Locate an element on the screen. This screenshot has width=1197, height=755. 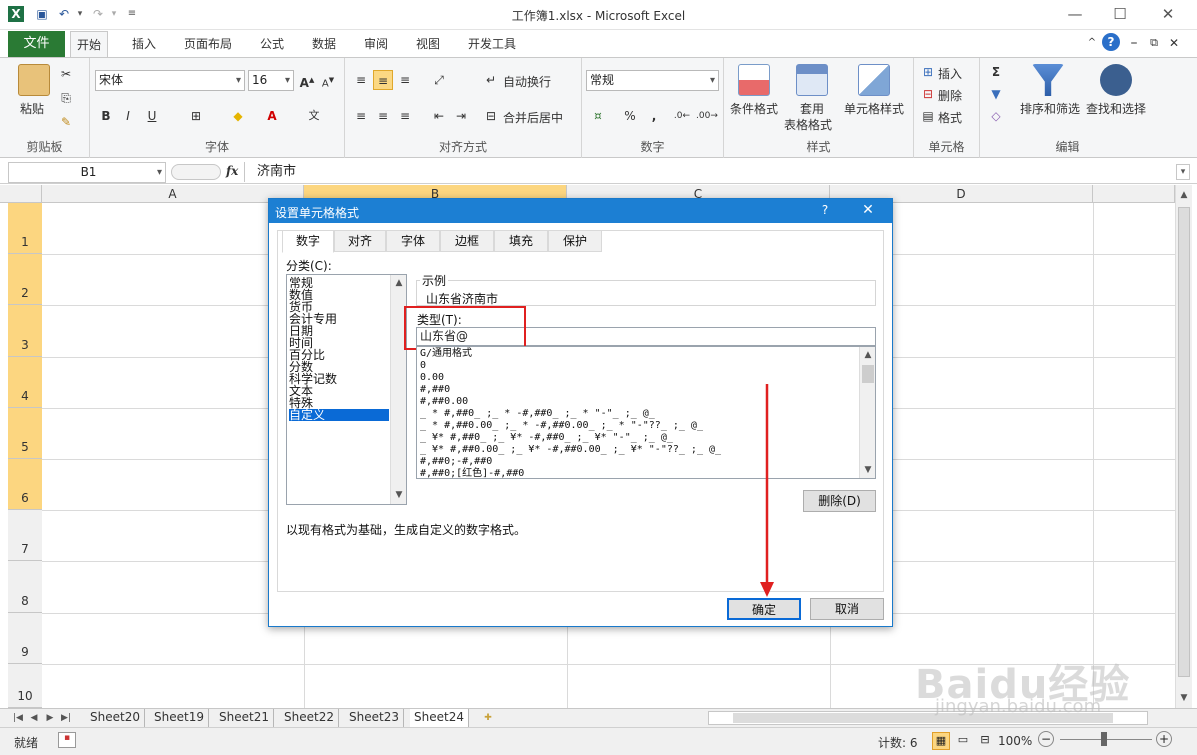
new-sheet-icon: ✚ is located at coordinates (488, 718).